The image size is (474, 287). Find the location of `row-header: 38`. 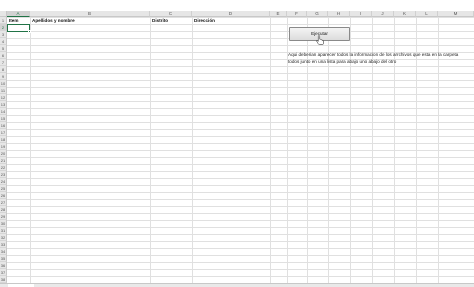

row-header: 38 is located at coordinates (3, 279).